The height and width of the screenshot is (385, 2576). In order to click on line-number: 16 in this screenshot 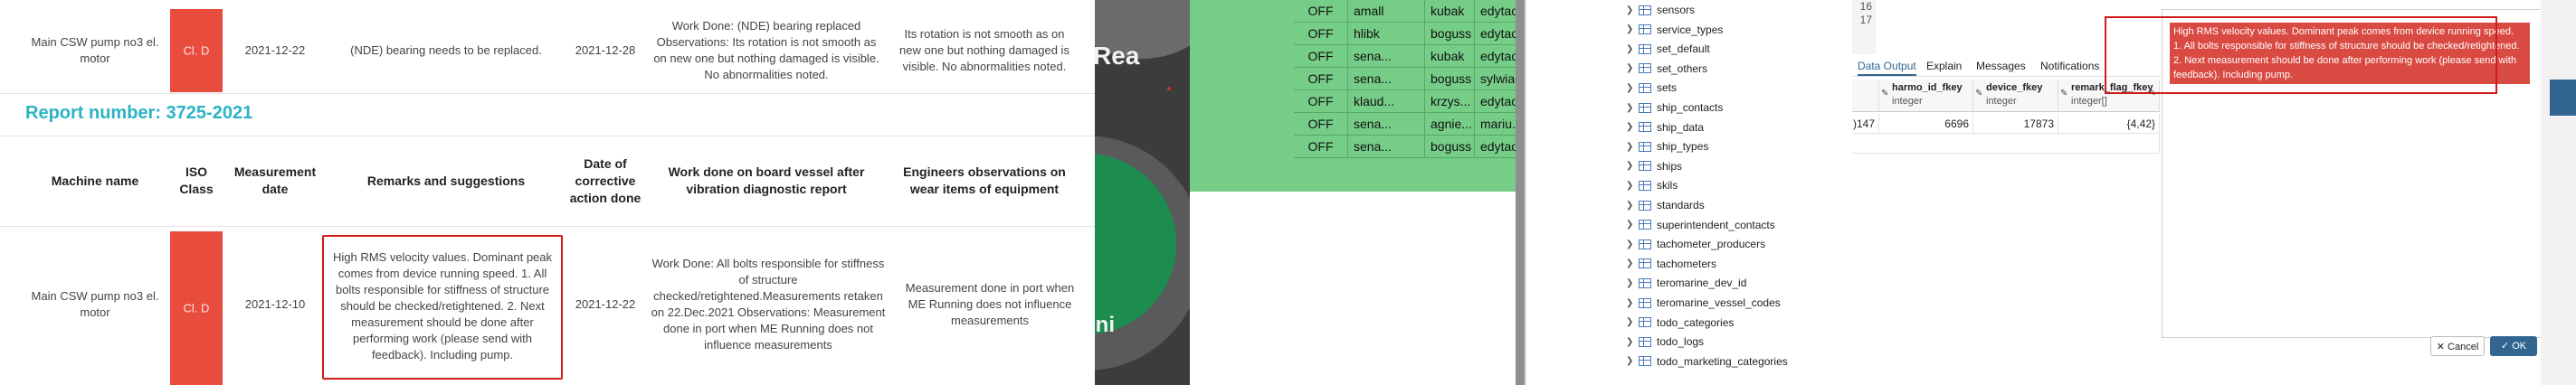, I will do `click(1865, 6)`.